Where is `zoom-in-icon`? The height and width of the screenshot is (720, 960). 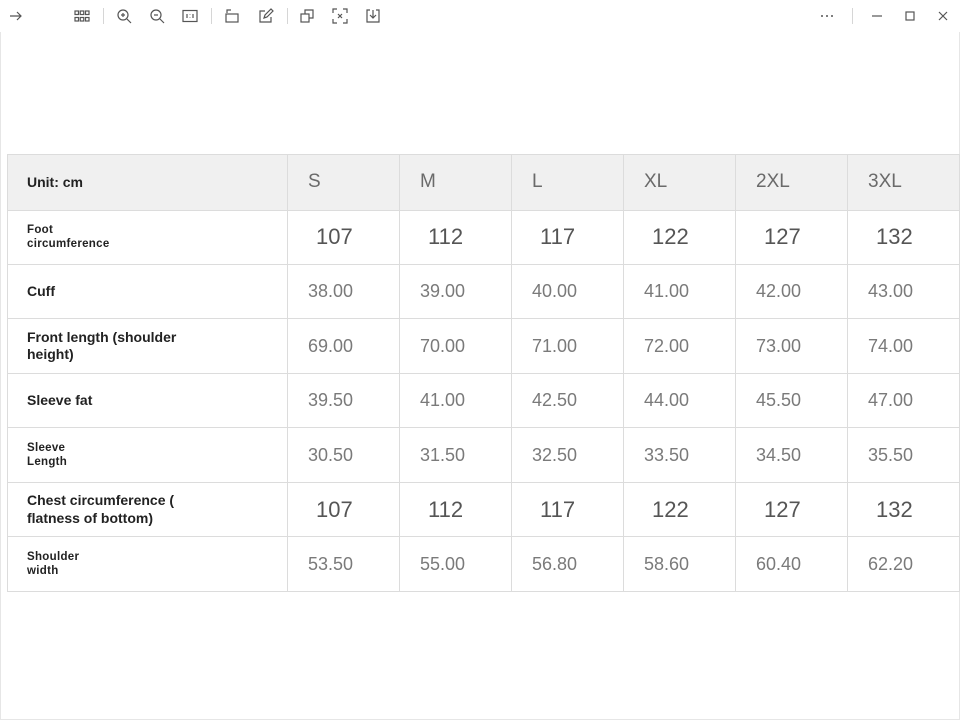
zoom-in-icon is located at coordinates (124, 16).